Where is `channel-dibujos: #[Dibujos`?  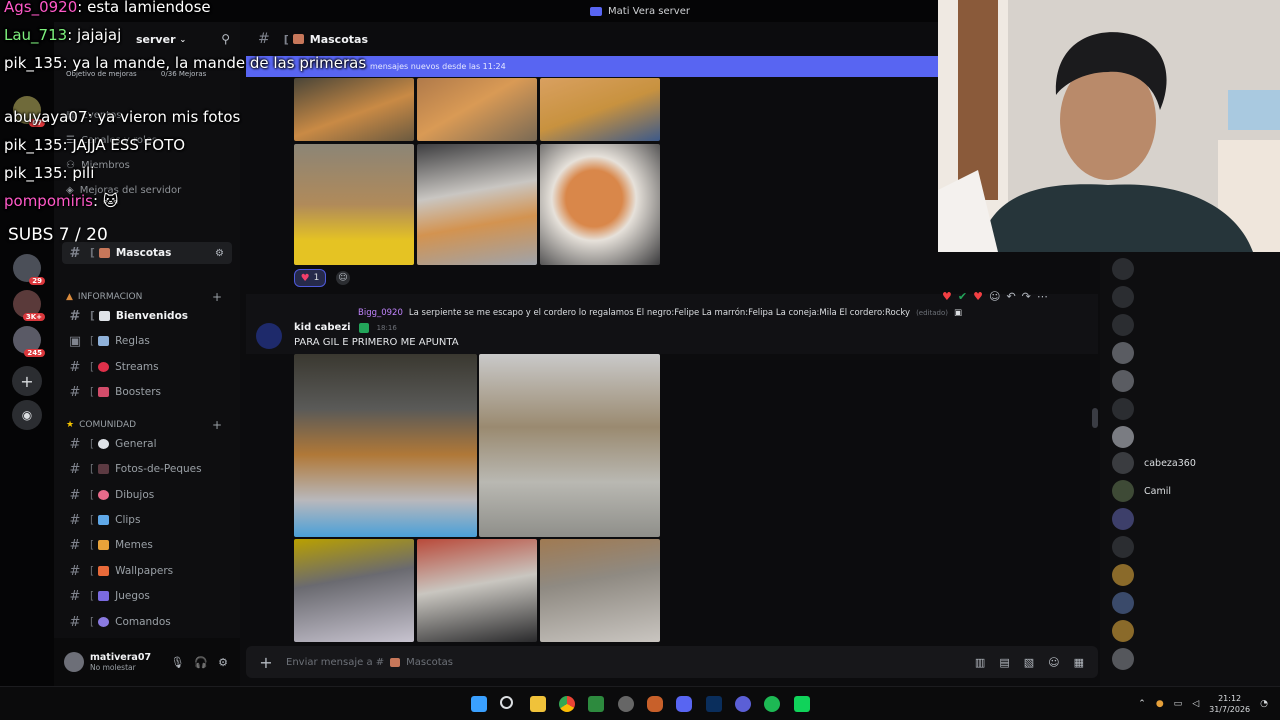 channel-dibujos: #[Dibujos is located at coordinates (147, 495).